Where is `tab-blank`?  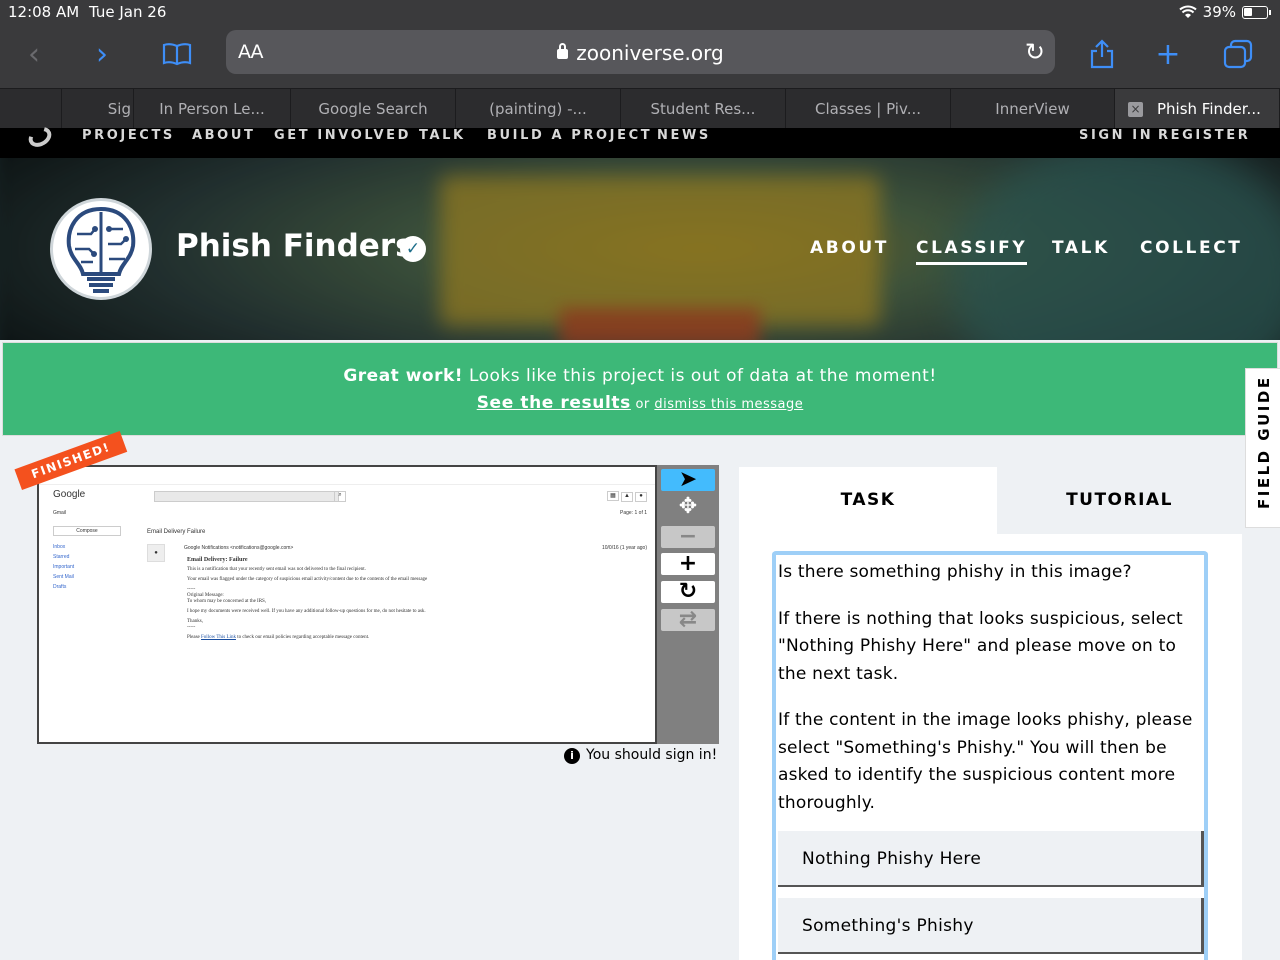 tab-blank is located at coordinates (42, 109).